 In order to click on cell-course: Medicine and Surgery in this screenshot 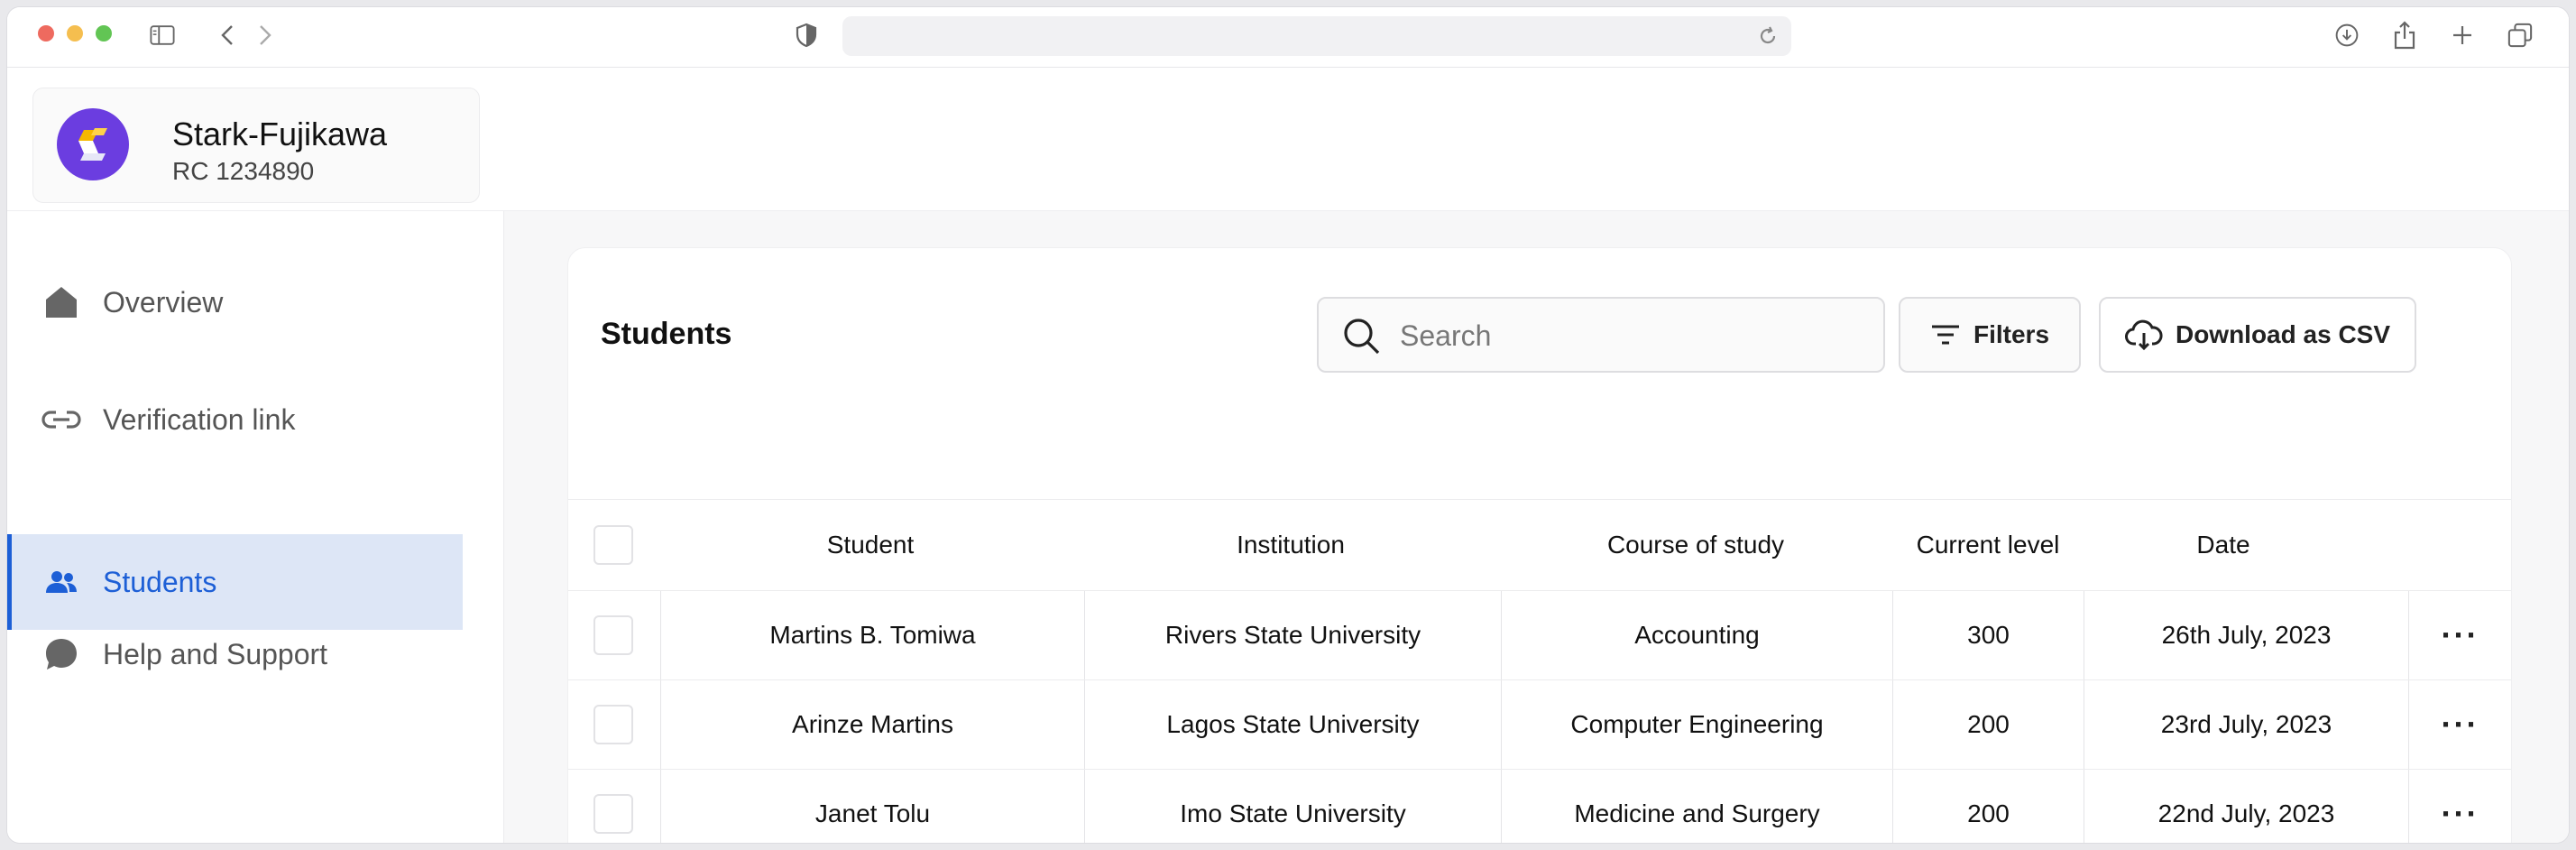, I will do `click(1696, 806)`.